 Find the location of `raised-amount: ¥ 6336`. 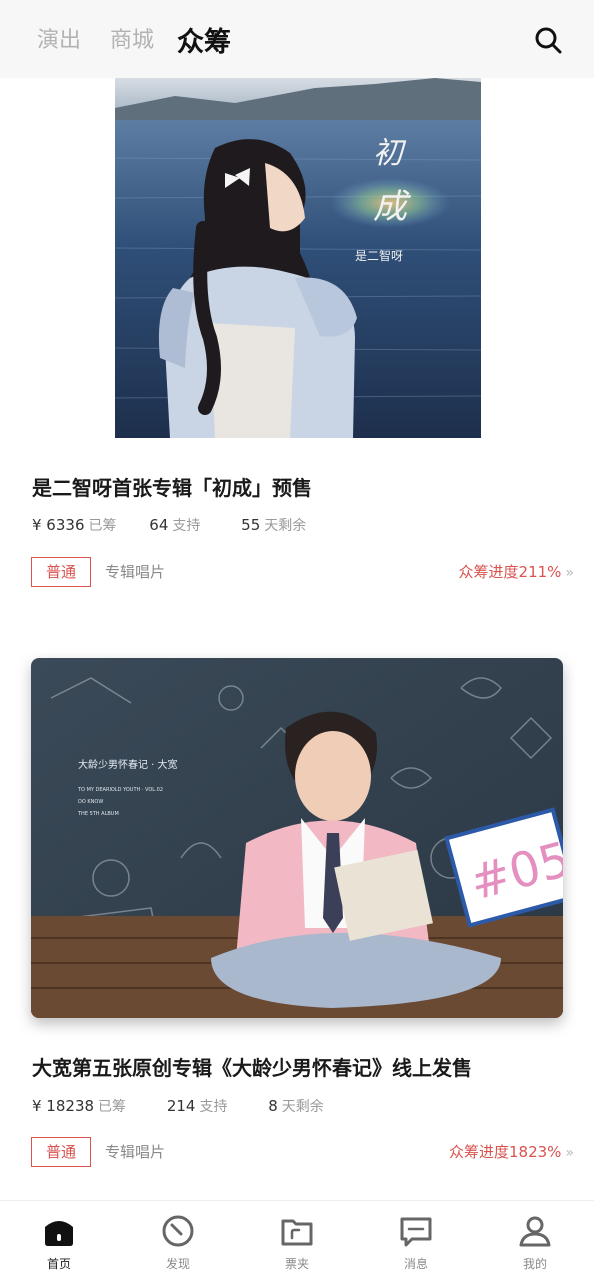

raised-amount: ¥ 6336 is located at coordinates (58, 525).